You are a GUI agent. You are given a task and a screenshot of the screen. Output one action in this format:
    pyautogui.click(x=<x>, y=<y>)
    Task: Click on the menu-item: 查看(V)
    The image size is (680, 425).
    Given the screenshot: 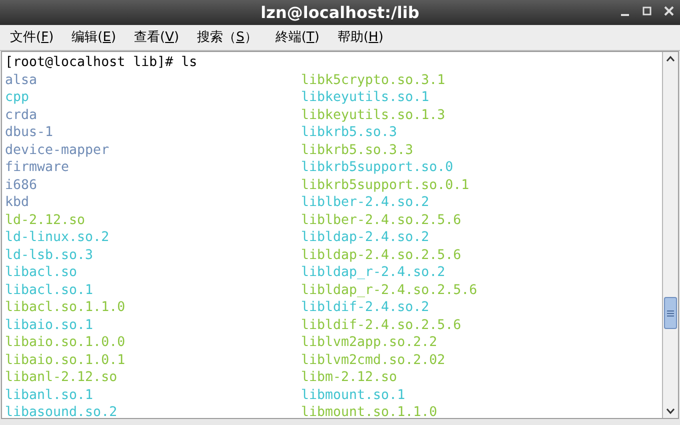 What is the action you would take?
    pyautogui.click(x=157, y=38)
    